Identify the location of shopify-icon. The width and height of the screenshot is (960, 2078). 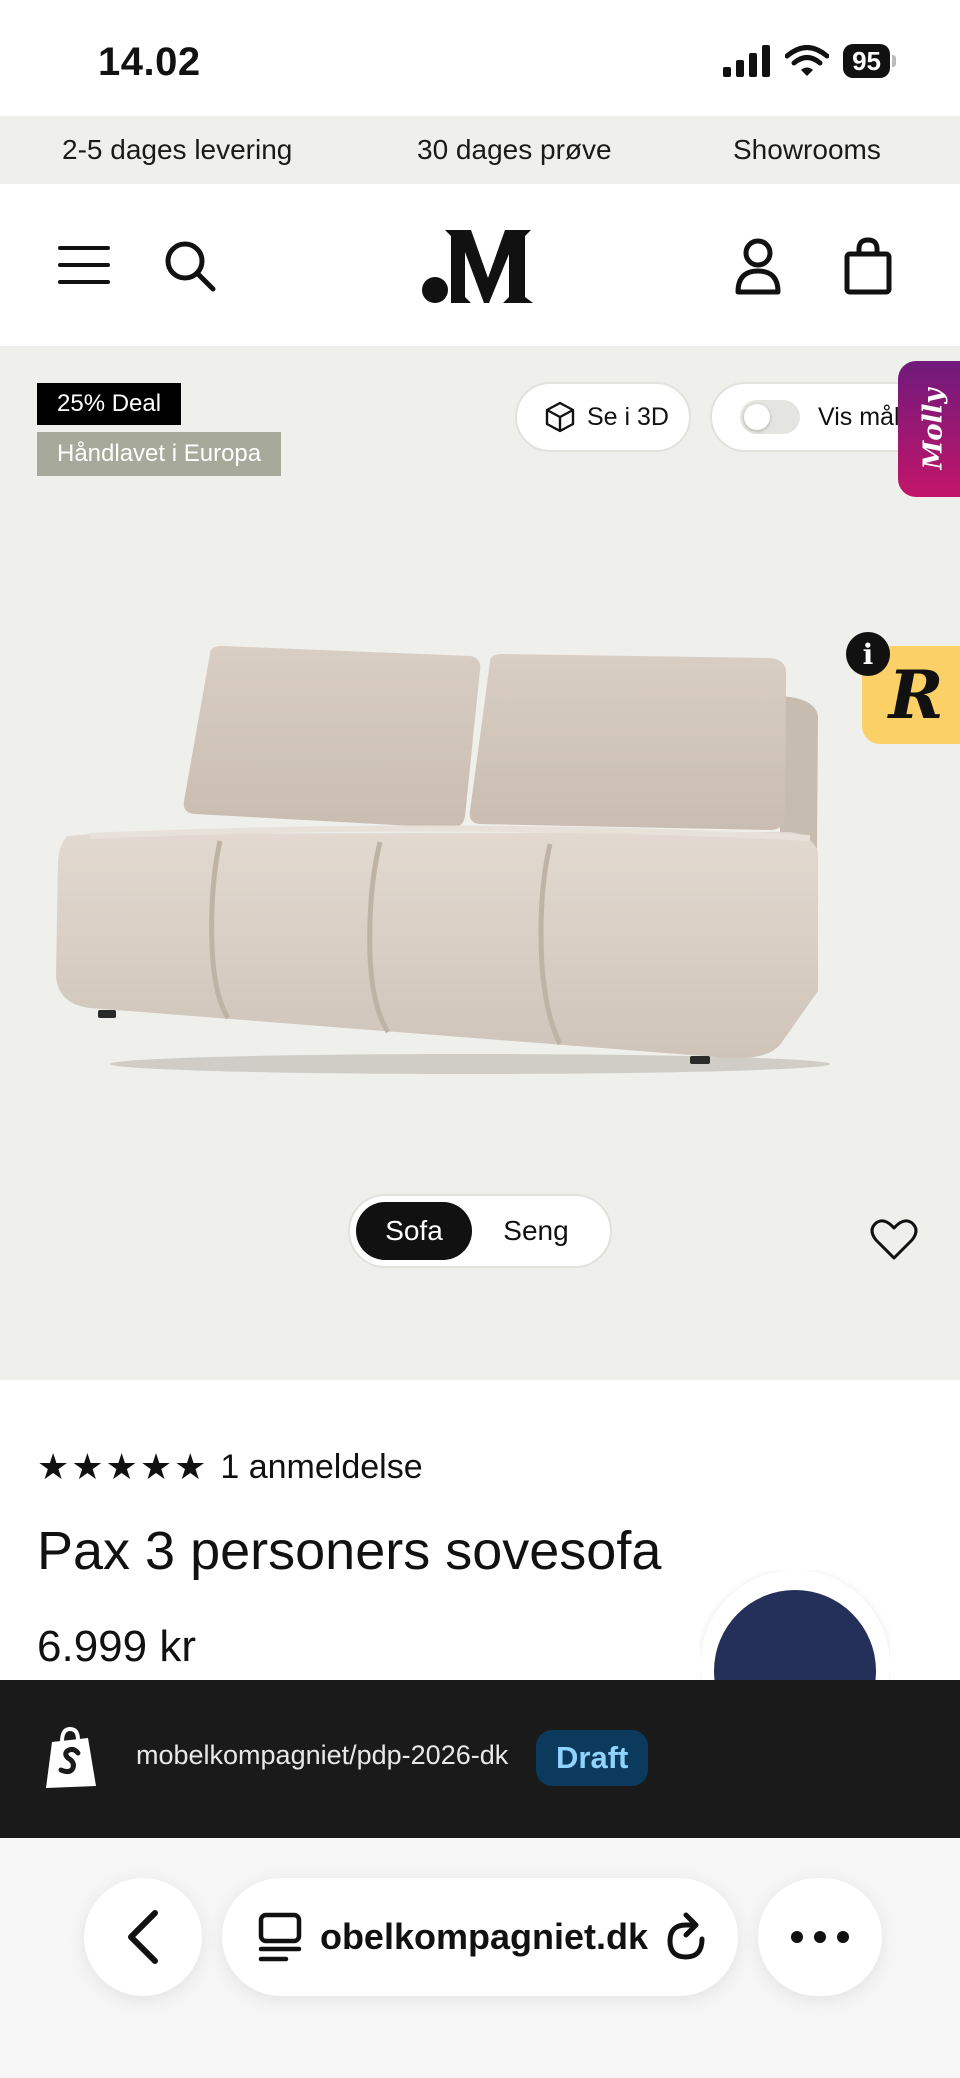
(70, 1760).